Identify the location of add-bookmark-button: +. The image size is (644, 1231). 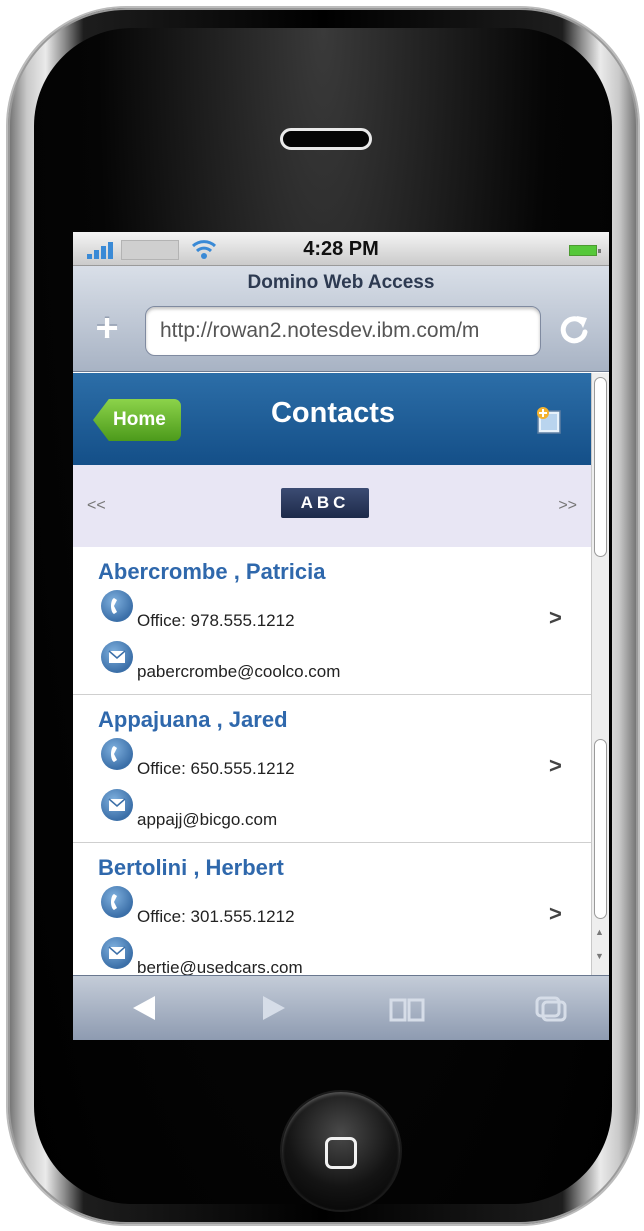
(107, 328).